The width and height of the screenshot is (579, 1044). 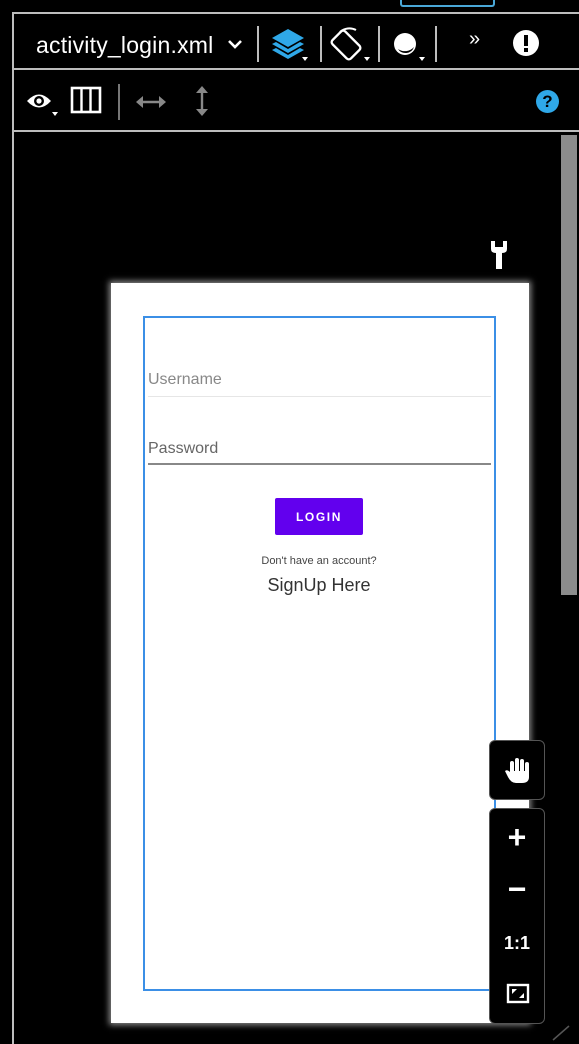 I want to click on zoom-in-button: +, so click(x=517, y=837).